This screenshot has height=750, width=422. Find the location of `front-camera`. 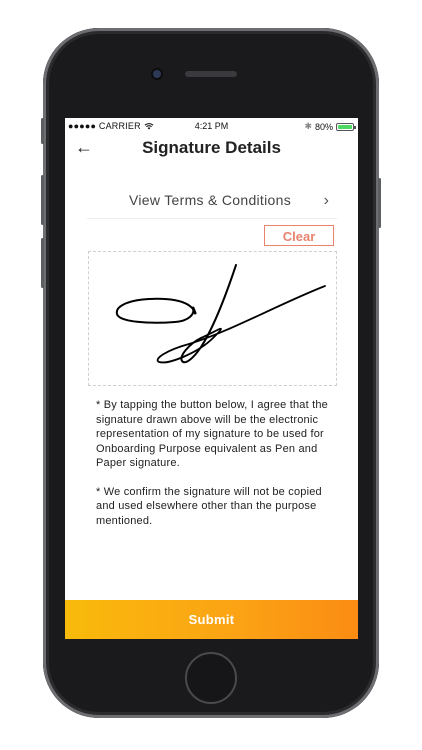

front-camera is located at coordinates (157, 74).